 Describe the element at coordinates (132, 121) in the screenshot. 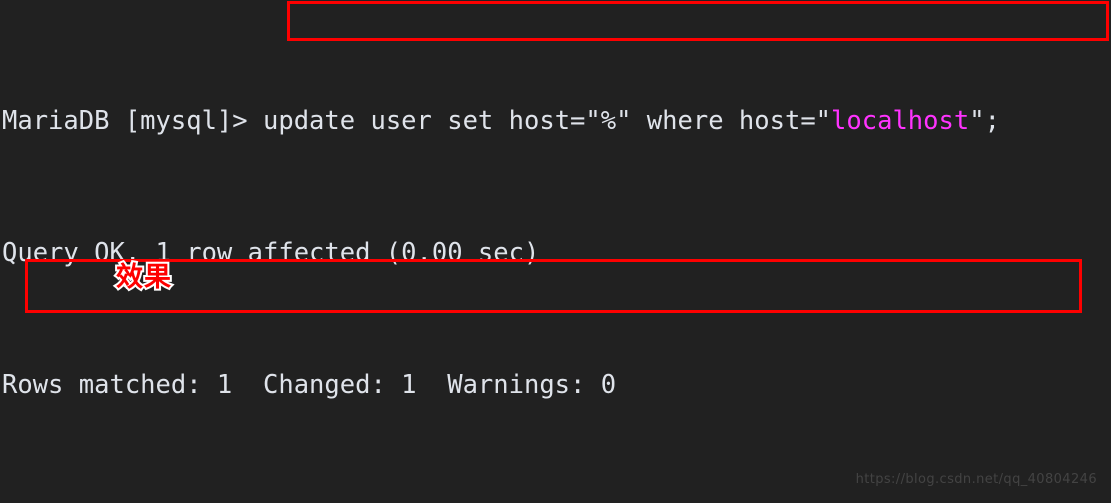

I see `shell-prompt: MariaDB [mysql]>` at that location.